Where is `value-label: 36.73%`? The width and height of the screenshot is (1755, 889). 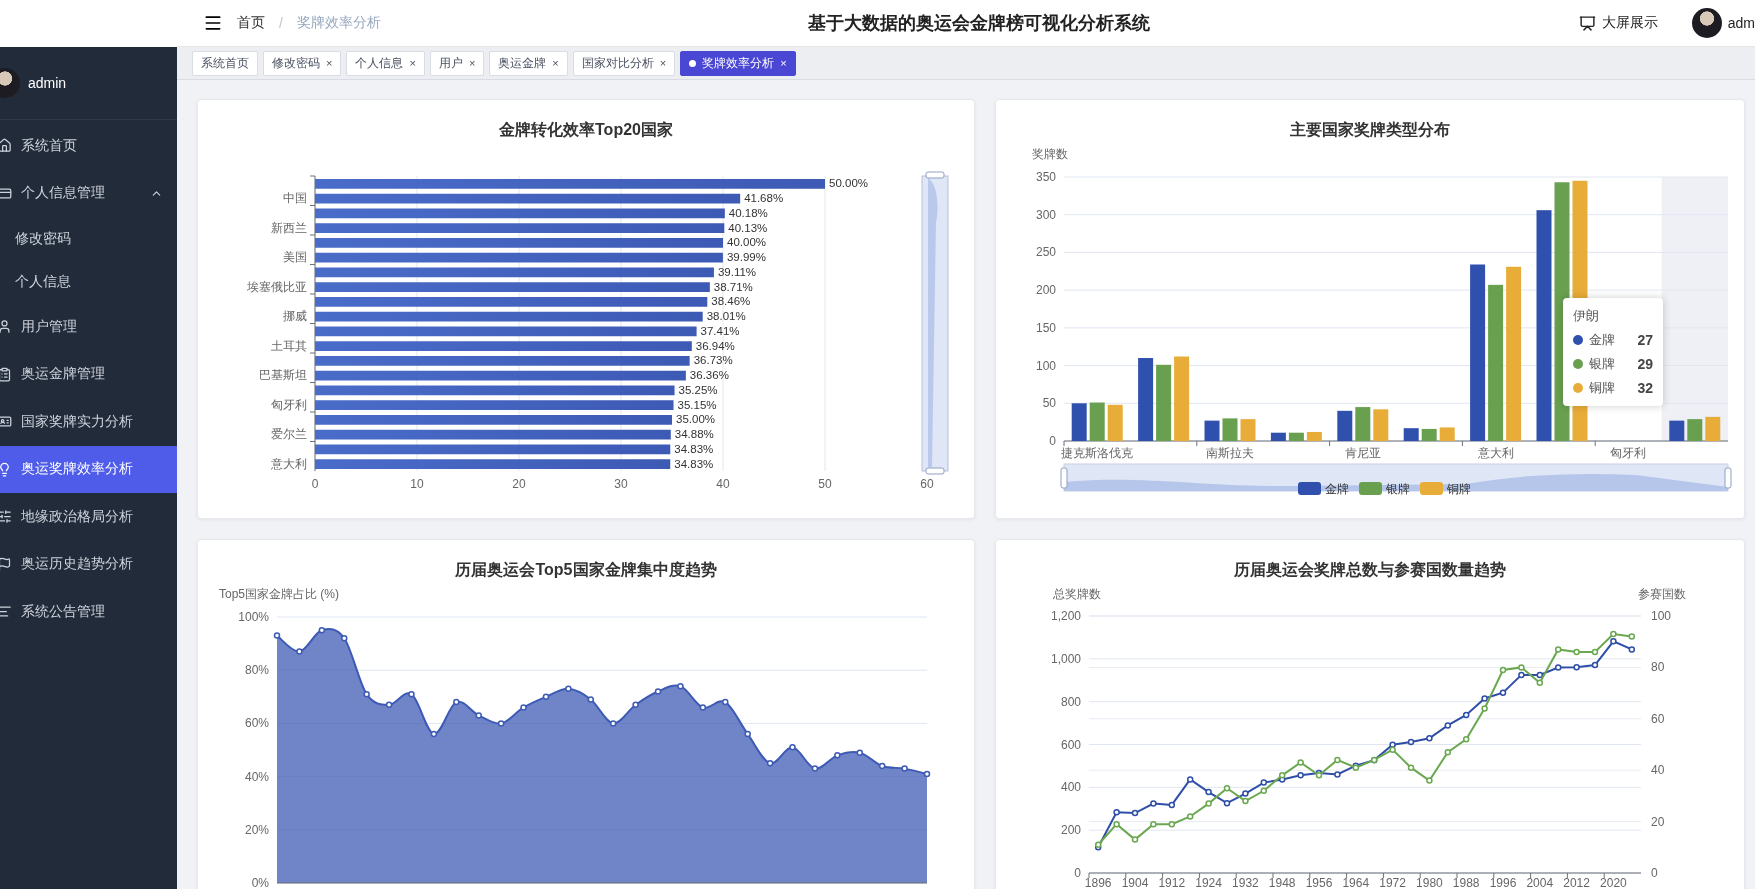
value-label: 36.73% is located at coordinates (713, 360).